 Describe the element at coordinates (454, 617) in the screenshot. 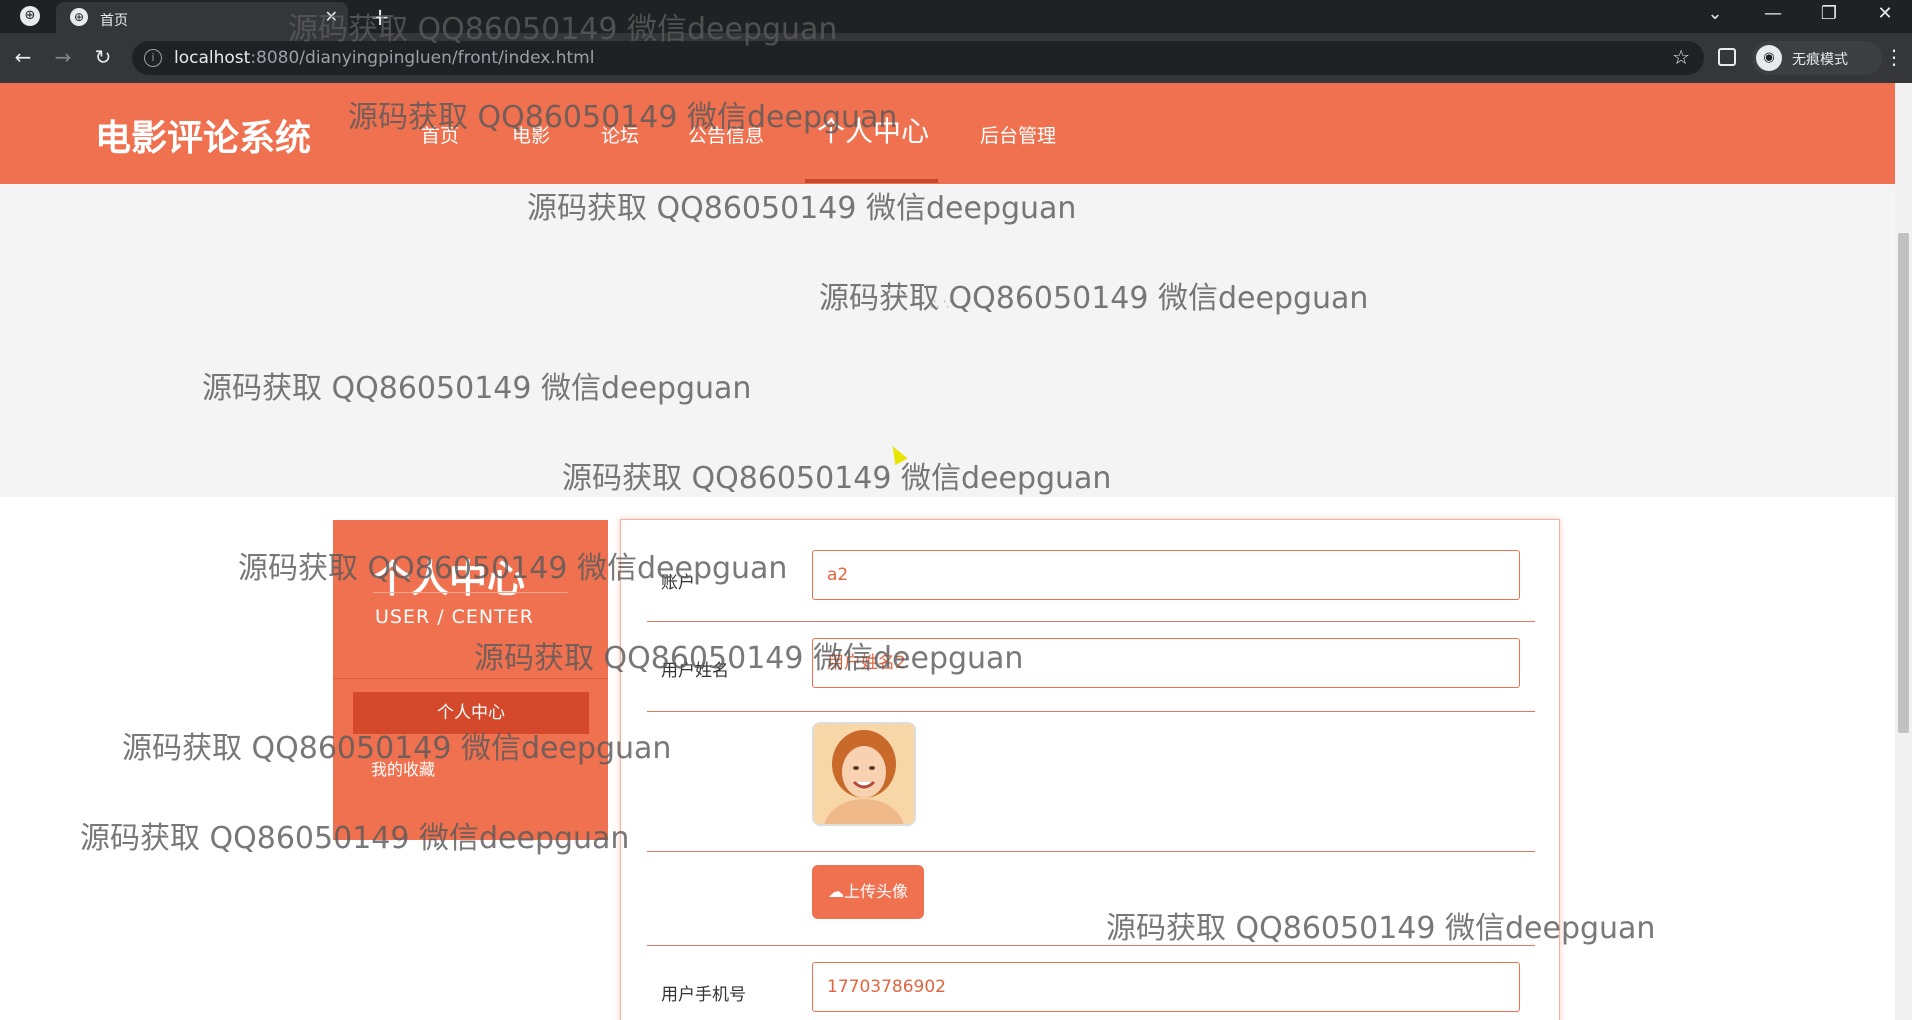

I see `sidebar-subtitle: USER / CENTER` at that location.